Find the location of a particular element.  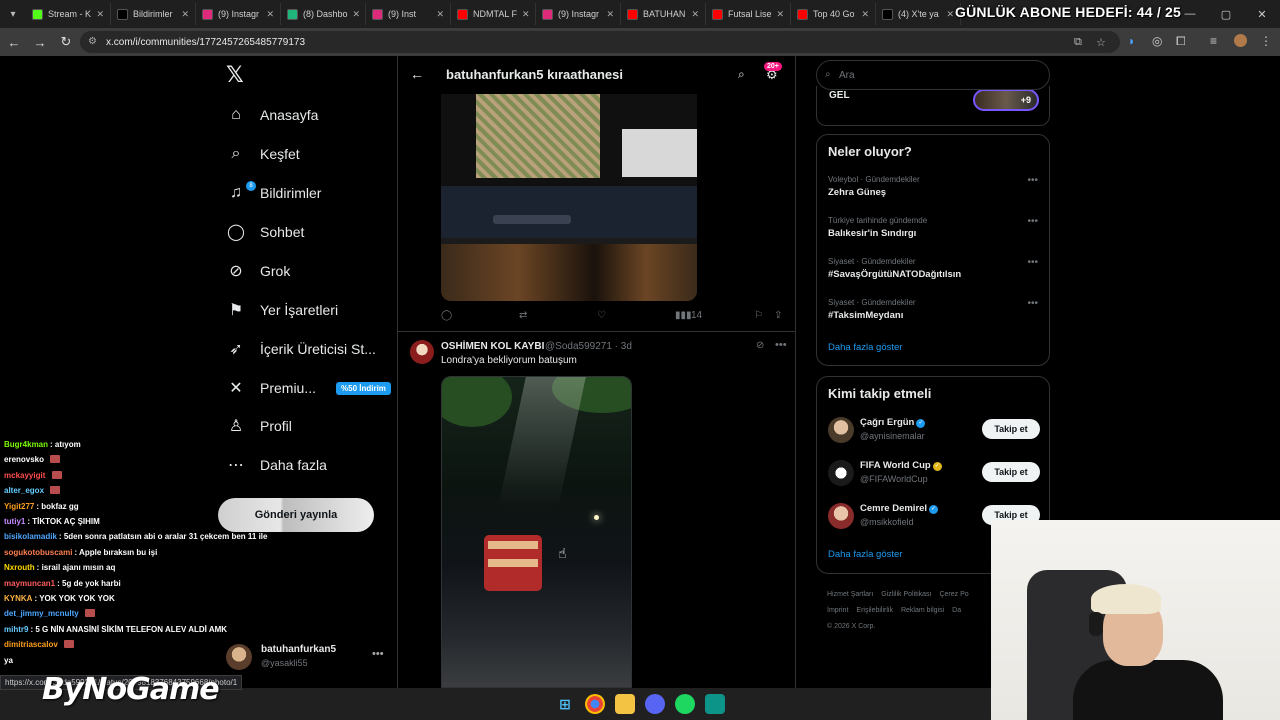

reading-list-icon: ≡ is located at coordinates (1213, 41).